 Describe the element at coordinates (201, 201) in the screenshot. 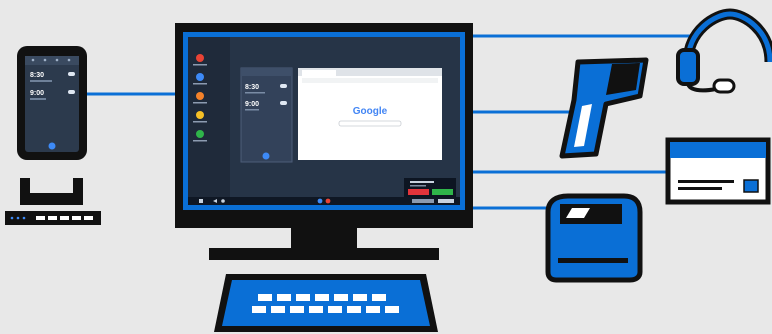

I see `taskbar-start-icon` at that location.